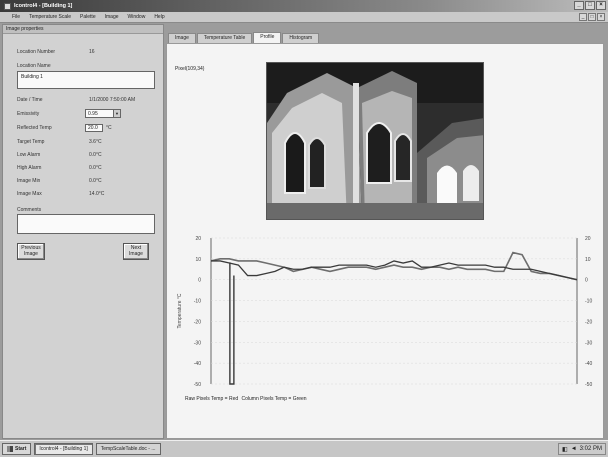 Image resolution: width=608 pixels, height=457 pixels. Describe the element at coordinates (197, 322) in the screenshot. I see `y-tick-label-left: -20` at that location.